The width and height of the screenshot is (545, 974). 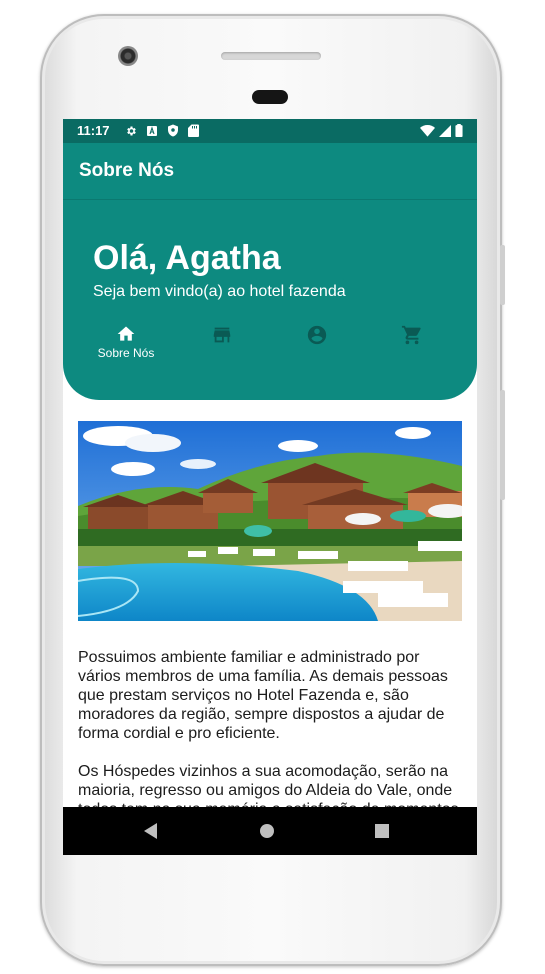 I want to click on font-app-icon, so click(x=152, y=130).